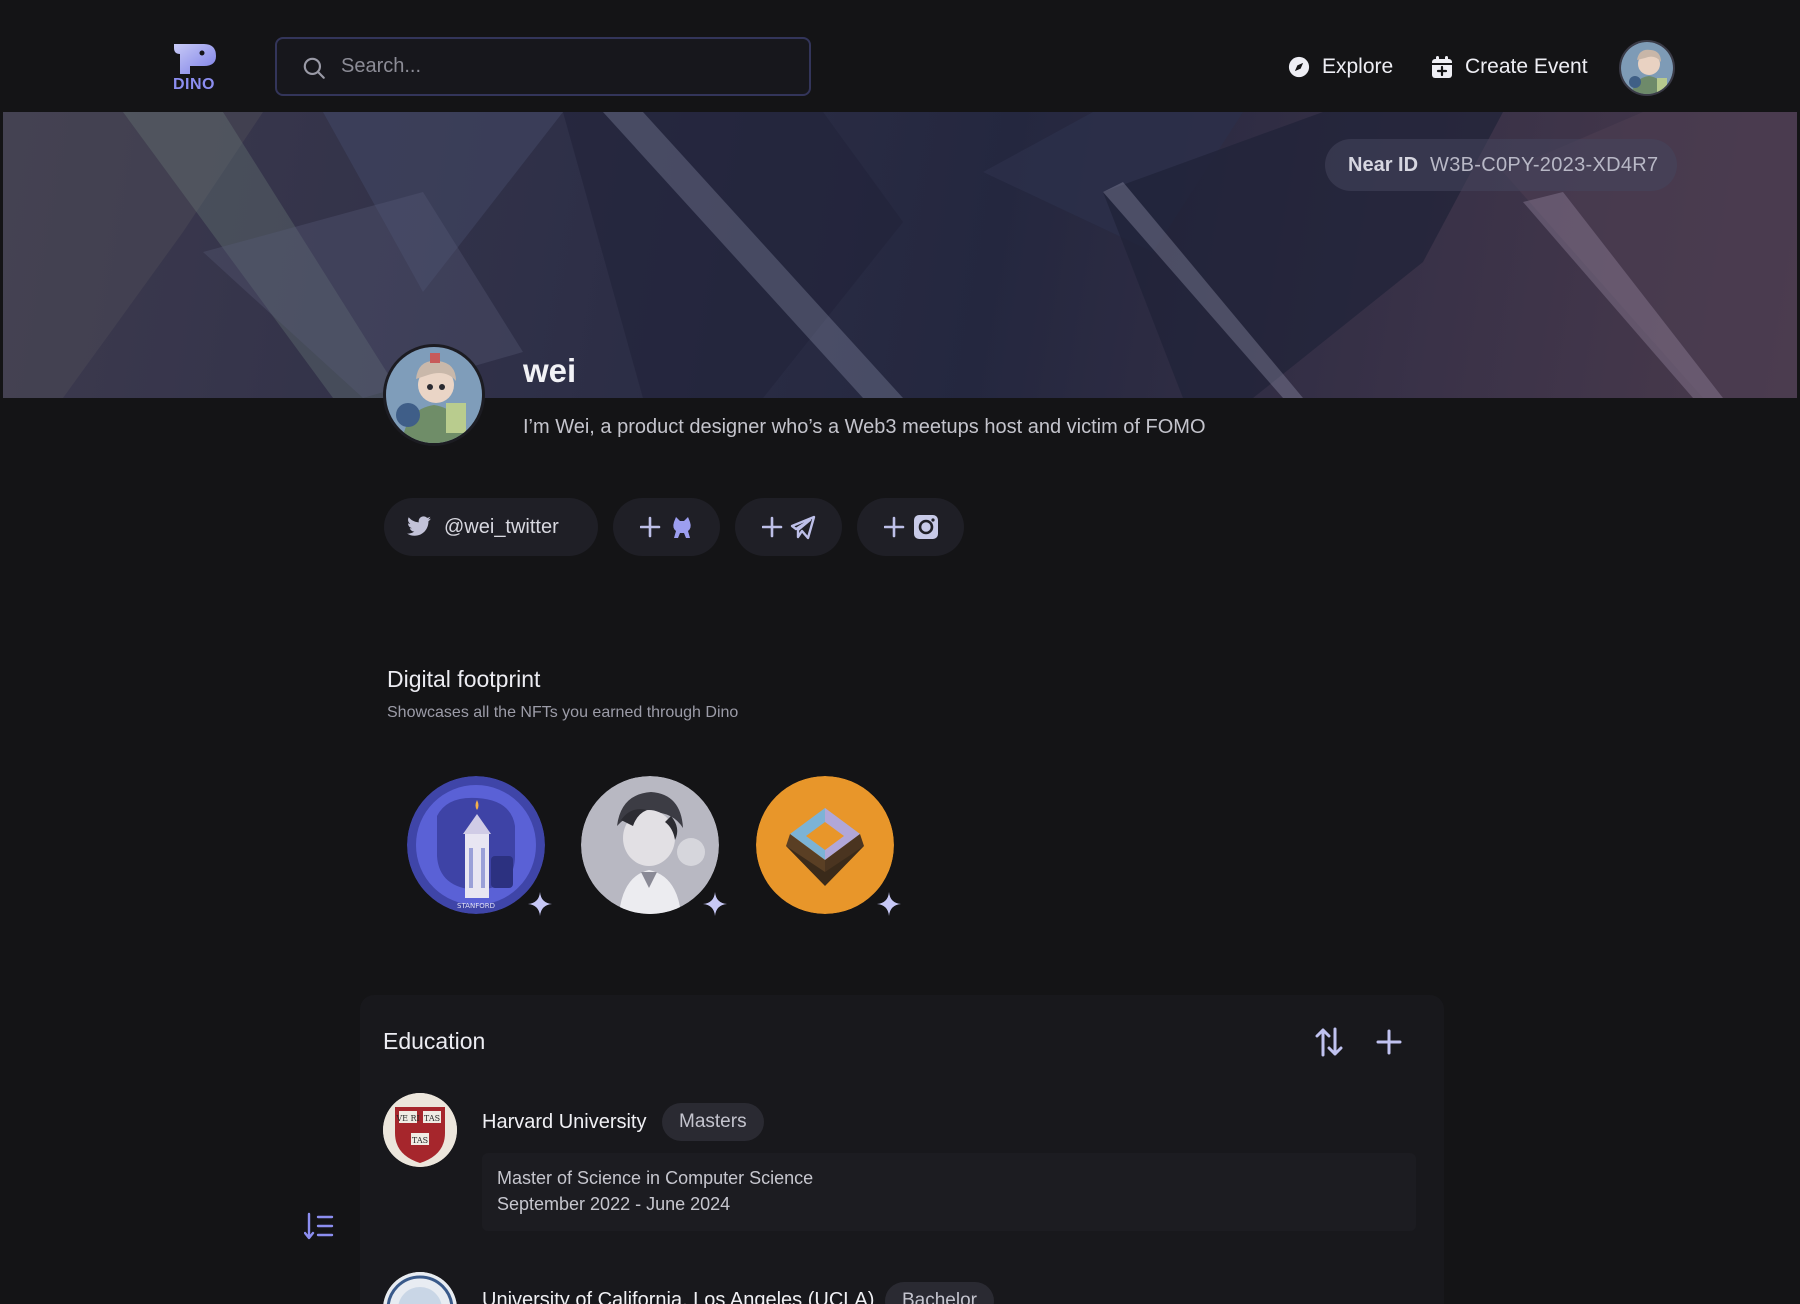 This screenshot has height=1304, width=1800. I want to click on twitter-handle: @wei_twitter, so click(501, 526).